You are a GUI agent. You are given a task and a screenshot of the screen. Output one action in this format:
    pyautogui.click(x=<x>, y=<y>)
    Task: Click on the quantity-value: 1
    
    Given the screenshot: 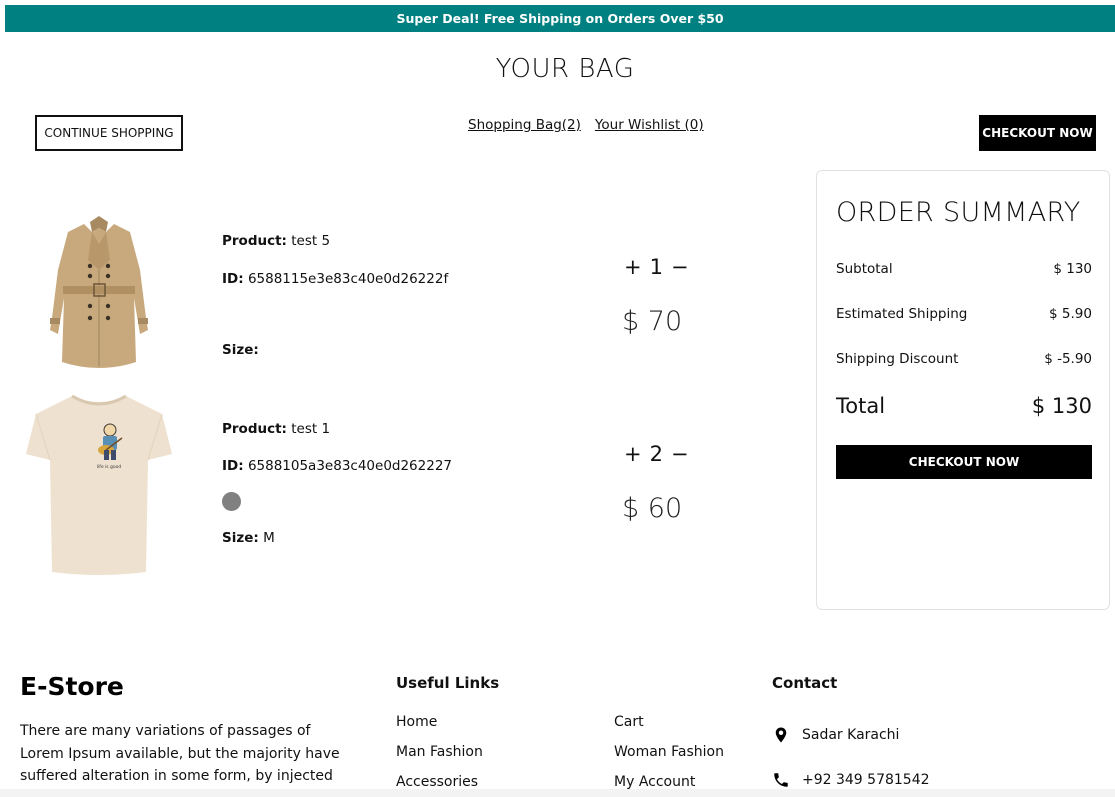 What is the action you would take?
    pyautogui.click(x=656, y=267)
    